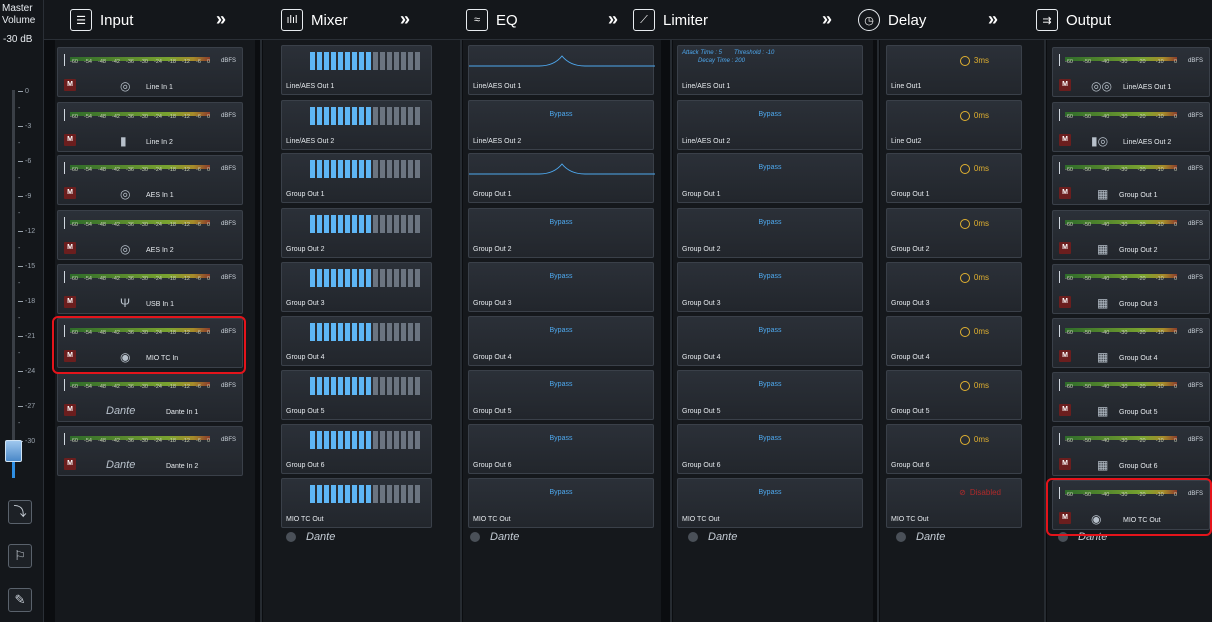  What do you see at coordinates (561, 178) in the screenshot?
I see `eq-output-tile: Group Out 1` at bounding box center [561, 178].